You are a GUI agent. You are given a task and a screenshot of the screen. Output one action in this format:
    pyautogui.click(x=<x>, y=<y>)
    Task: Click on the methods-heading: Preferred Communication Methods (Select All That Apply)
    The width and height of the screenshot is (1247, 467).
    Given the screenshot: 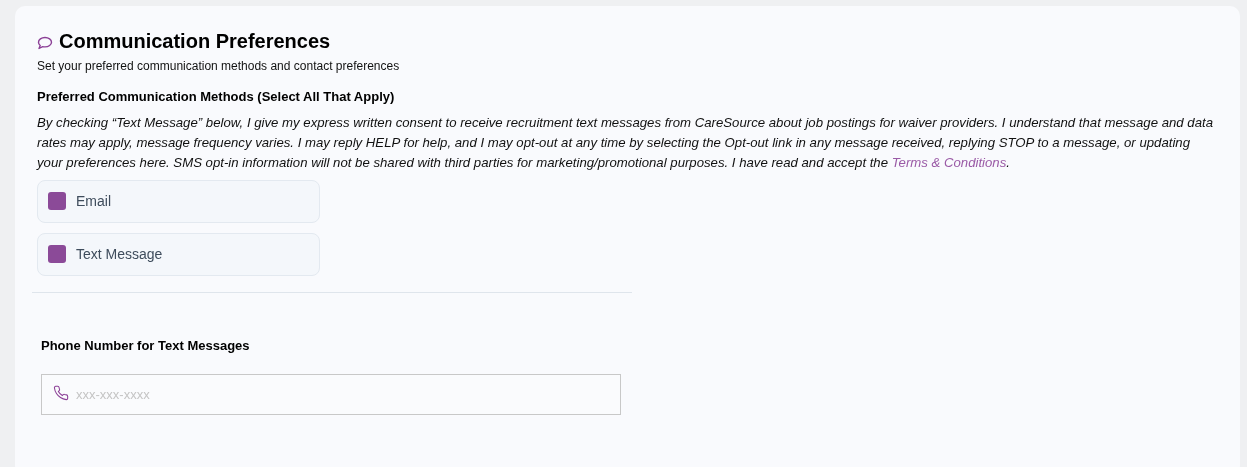 What is the action you would take?
    pyautogui.click(x=216, y=97)
    